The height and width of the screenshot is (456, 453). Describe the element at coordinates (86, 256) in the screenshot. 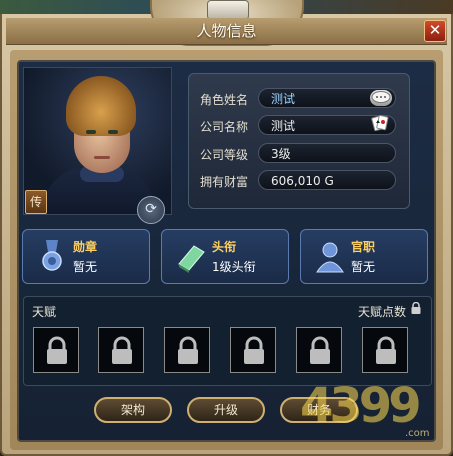

I see `medal-card: 勋章 暂无` at that location.